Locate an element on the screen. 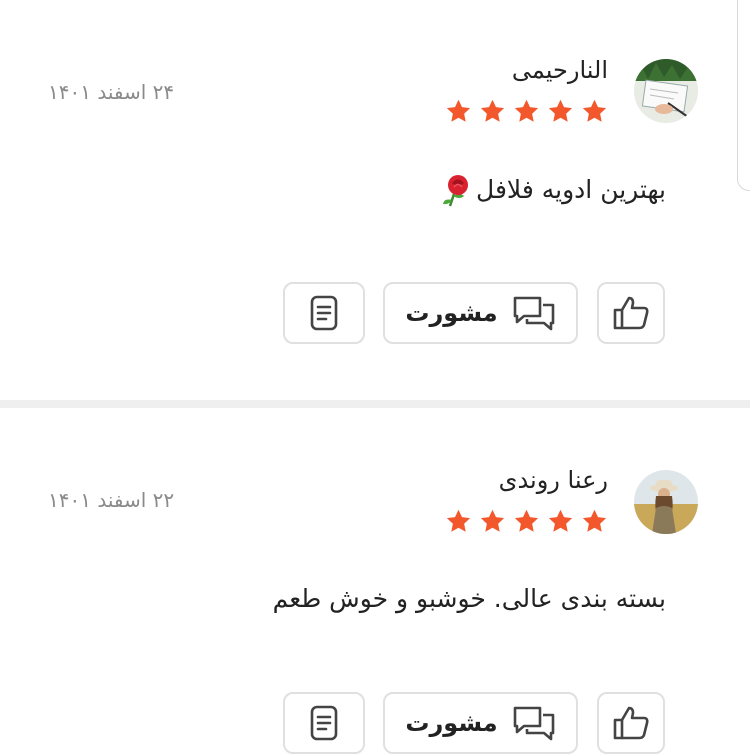 Image resolution: width=750 pixels, height=754 pixels. comment-text: بهترین ادویه فلافل is located at coordinates (571, 189).